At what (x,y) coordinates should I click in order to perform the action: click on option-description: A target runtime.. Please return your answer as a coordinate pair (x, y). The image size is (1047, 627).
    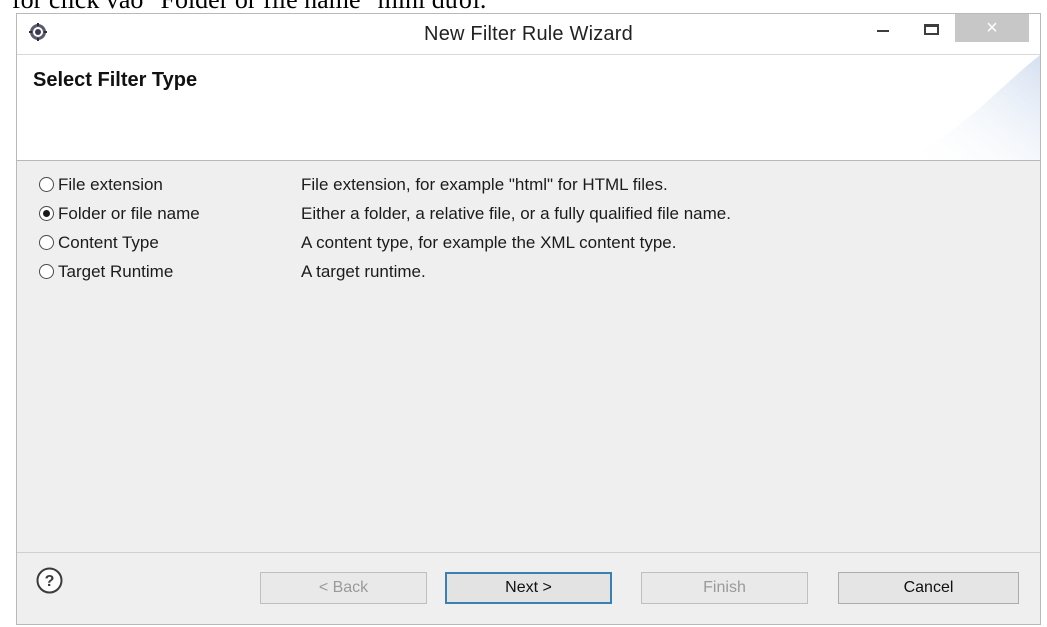
    Looking at the image, I should click on (363, 271).